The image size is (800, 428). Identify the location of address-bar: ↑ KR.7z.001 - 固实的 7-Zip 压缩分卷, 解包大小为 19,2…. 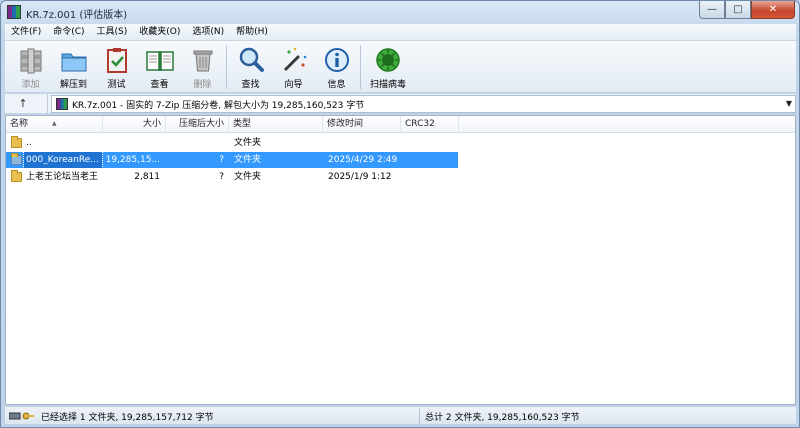
(400, 104).